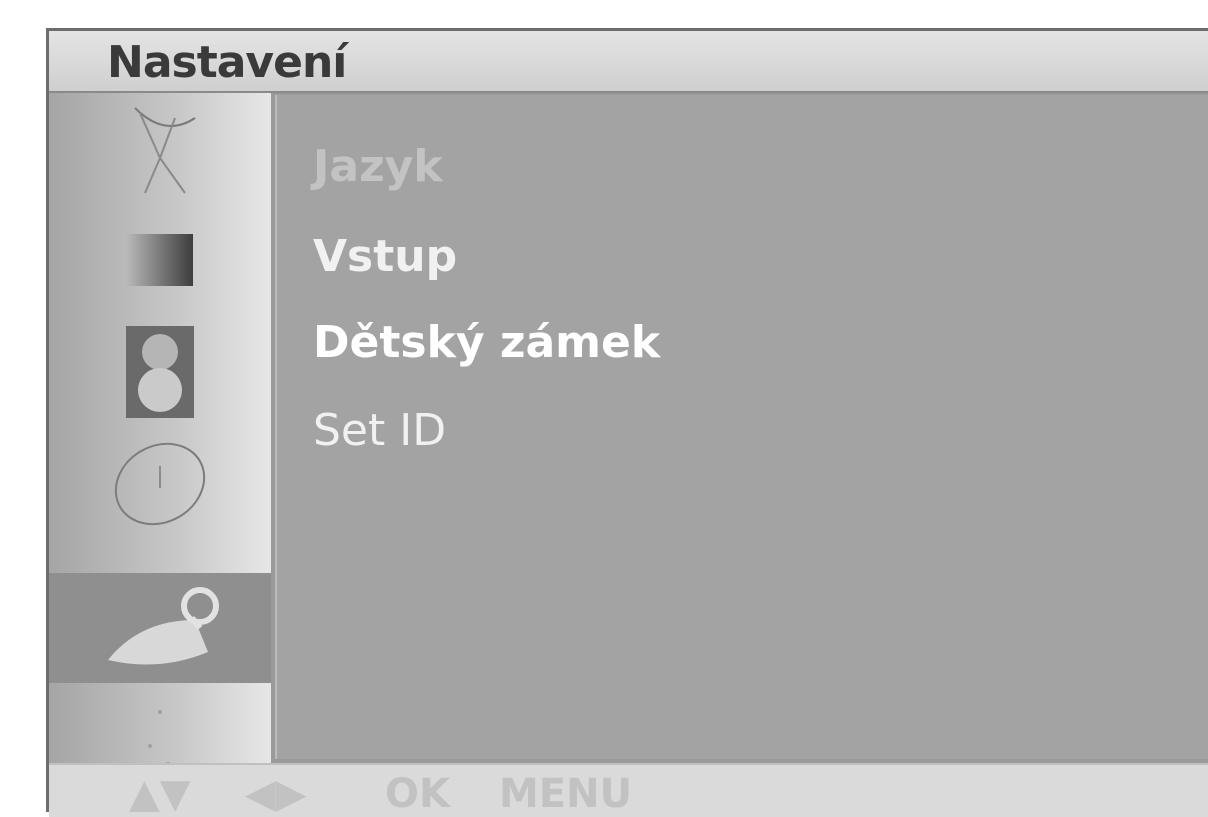 This screenshot has width=1208, height=817. I want to click on nav-left-right-hint: ◀▶, so click(276, 794).